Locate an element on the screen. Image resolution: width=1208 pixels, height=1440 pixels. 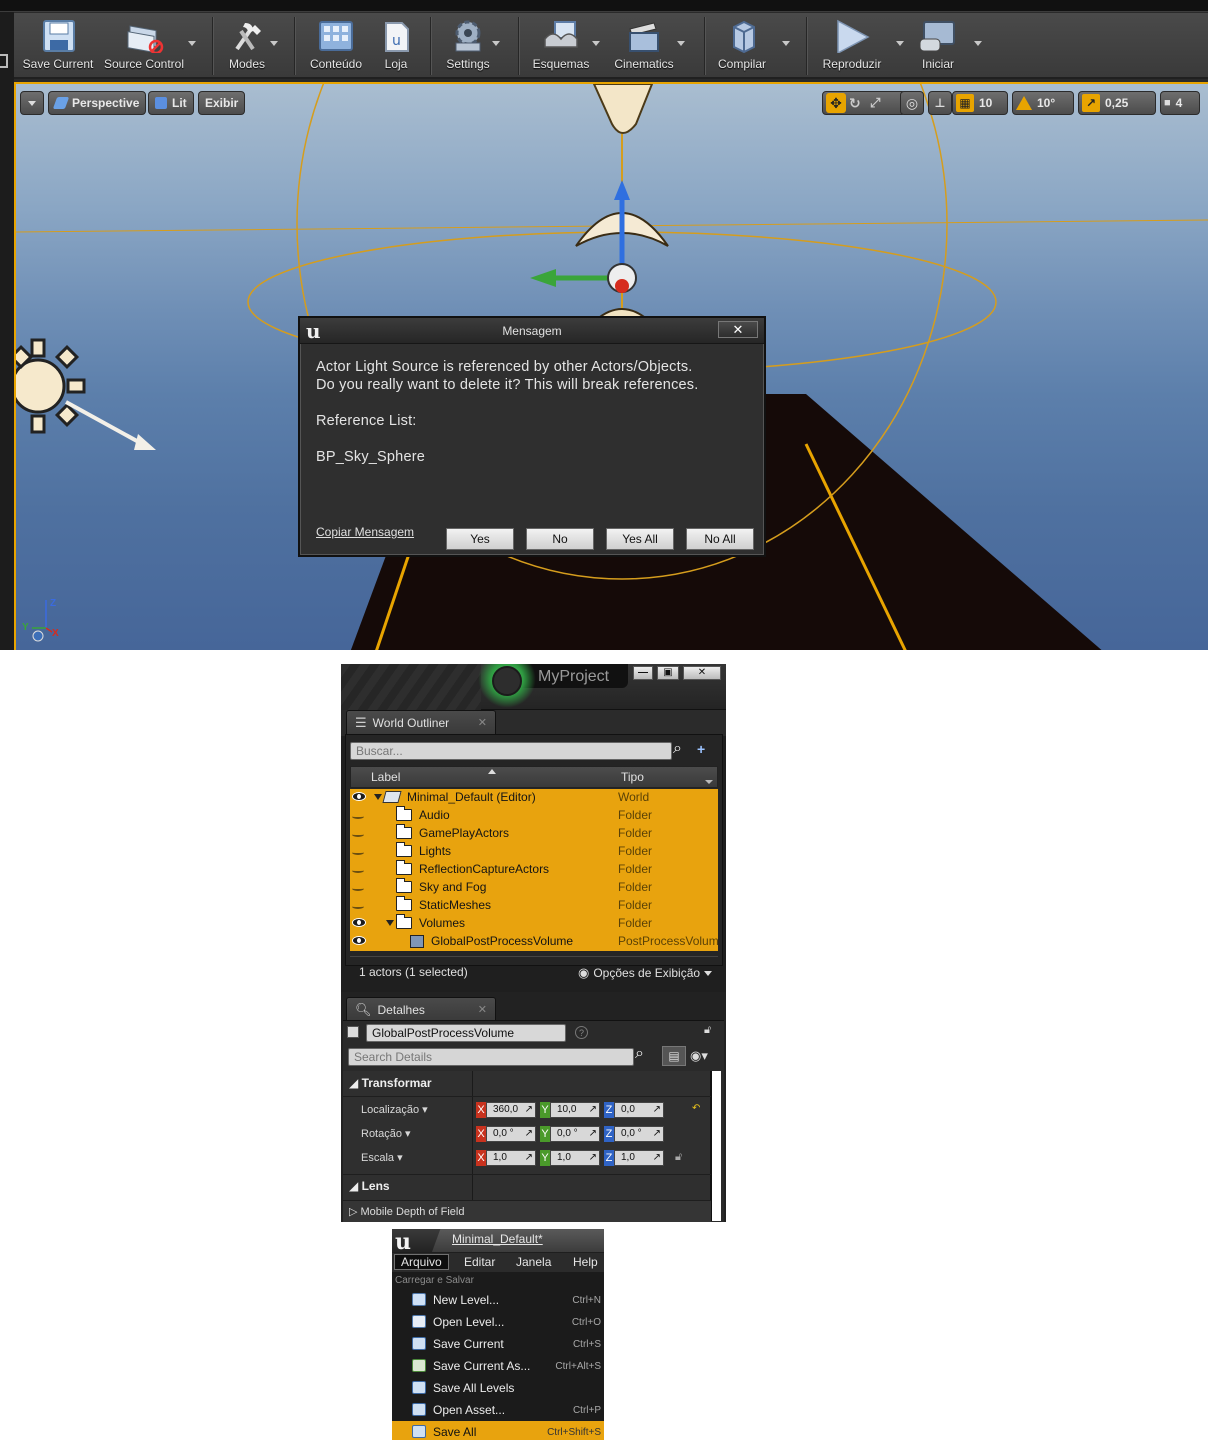
minimize-button: — is located at coordinates (643, 673).